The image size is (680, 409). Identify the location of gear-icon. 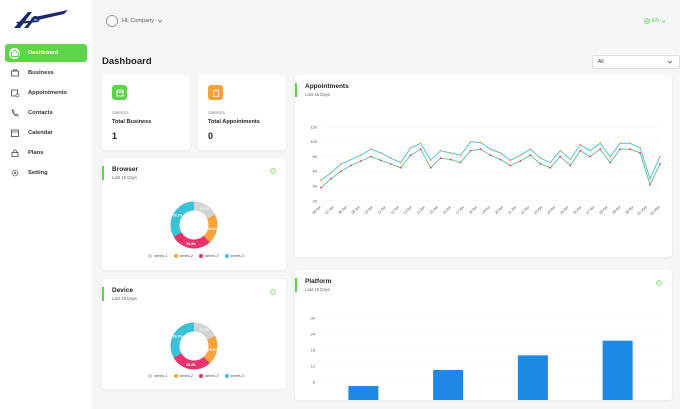
(14, 173).